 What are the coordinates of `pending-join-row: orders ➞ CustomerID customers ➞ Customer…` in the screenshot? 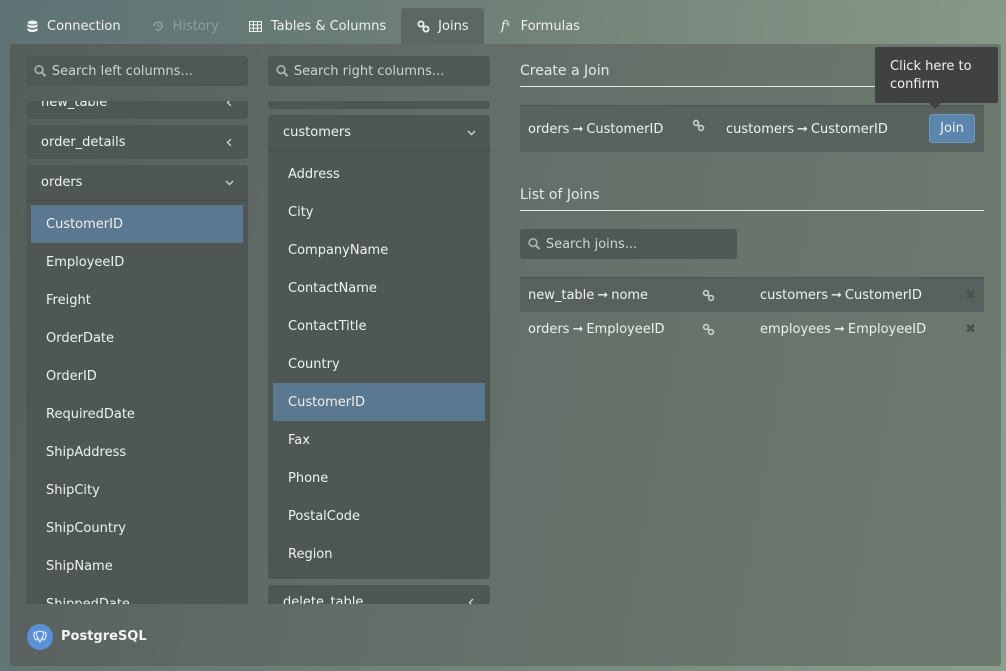 It's located at (752, 128).